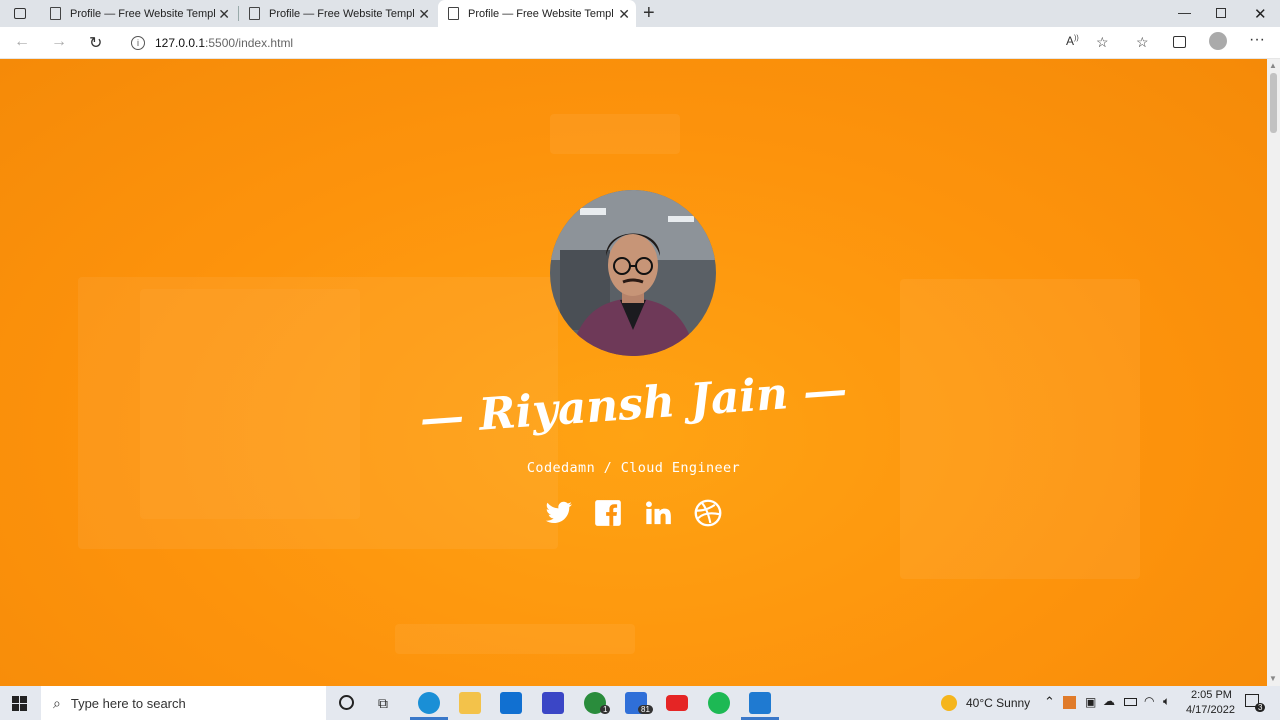 Image resolution: width=1280 pixels, height=720 pixels. What do you see at coordinates (128, 703) in the screenshot?
I see `search-placeholder: Type here to search` at bounding box center [128, 703].